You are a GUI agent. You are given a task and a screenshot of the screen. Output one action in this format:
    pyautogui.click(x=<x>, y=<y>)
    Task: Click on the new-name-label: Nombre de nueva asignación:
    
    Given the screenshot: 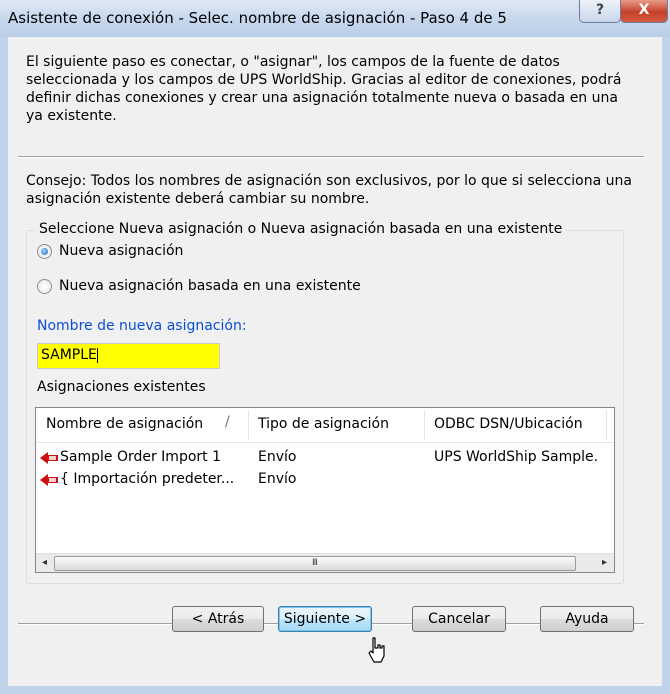 What is the action you would take?
    pyautogui.click(x=142, y=326)
    